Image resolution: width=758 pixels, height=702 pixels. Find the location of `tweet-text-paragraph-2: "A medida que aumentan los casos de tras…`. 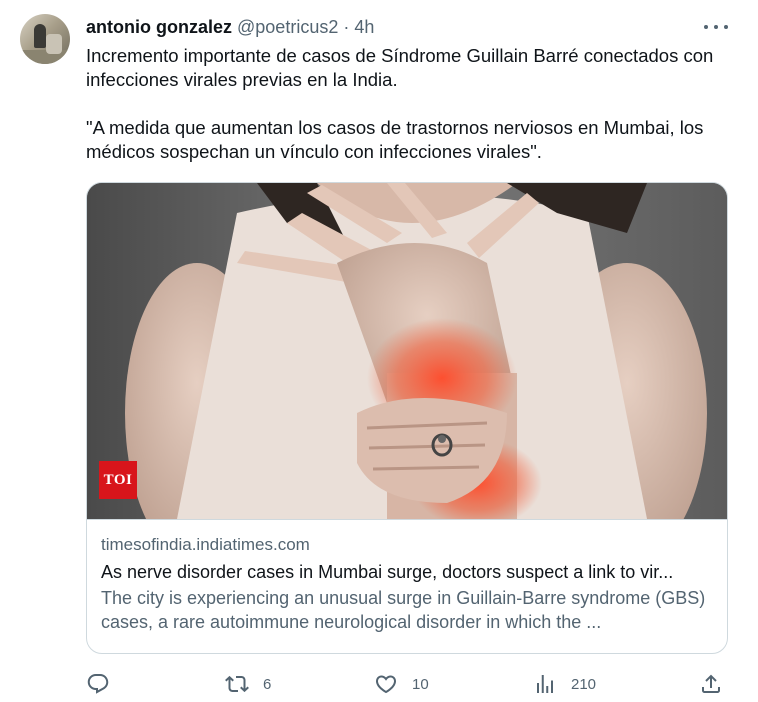

tweet-text-paragraph-2: "A medida que aumentan los casos de tras… is located at coordinates (395, 139).